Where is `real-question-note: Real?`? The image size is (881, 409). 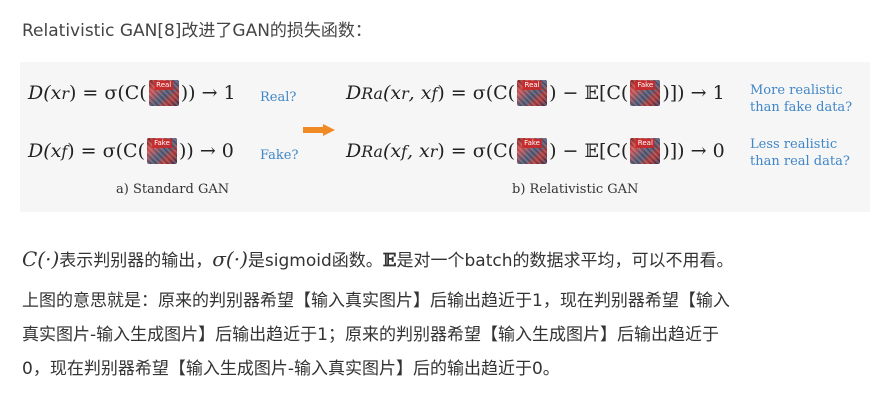 real-question-note: Real? is located at coordinates (278, 97).